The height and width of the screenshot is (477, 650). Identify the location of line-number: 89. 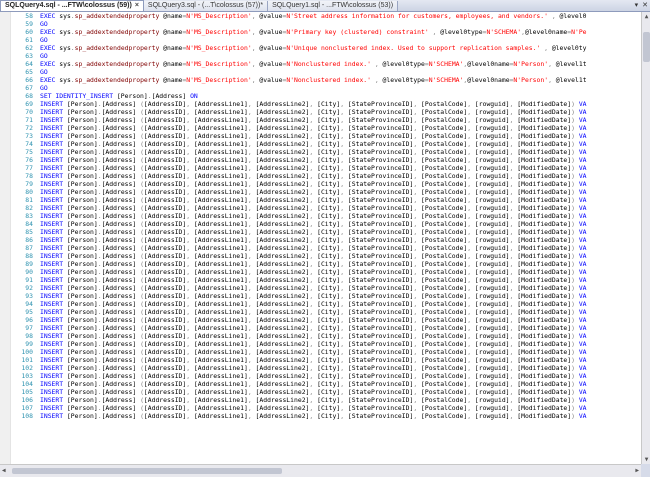
(29, 264).